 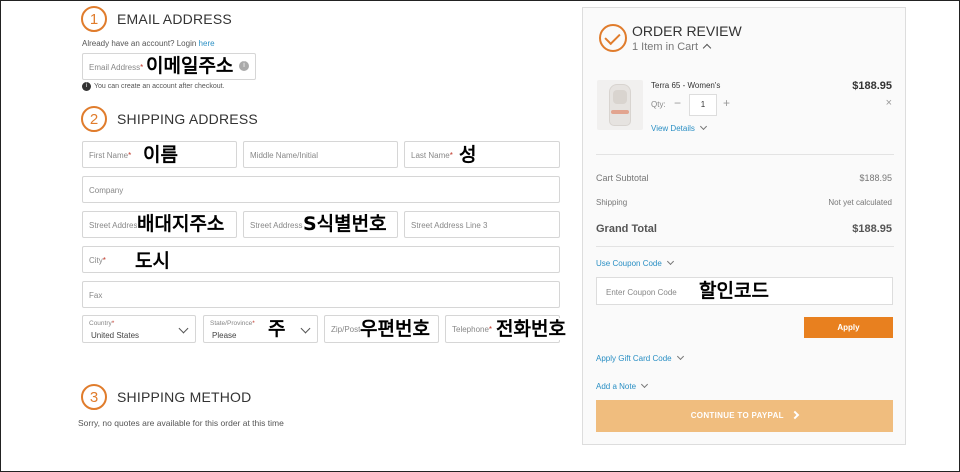 What do you see at coordinates (685, 85) in the screenshot?
I see `product-name: Terra 65 - Women's` at bounding box center [685, 85].